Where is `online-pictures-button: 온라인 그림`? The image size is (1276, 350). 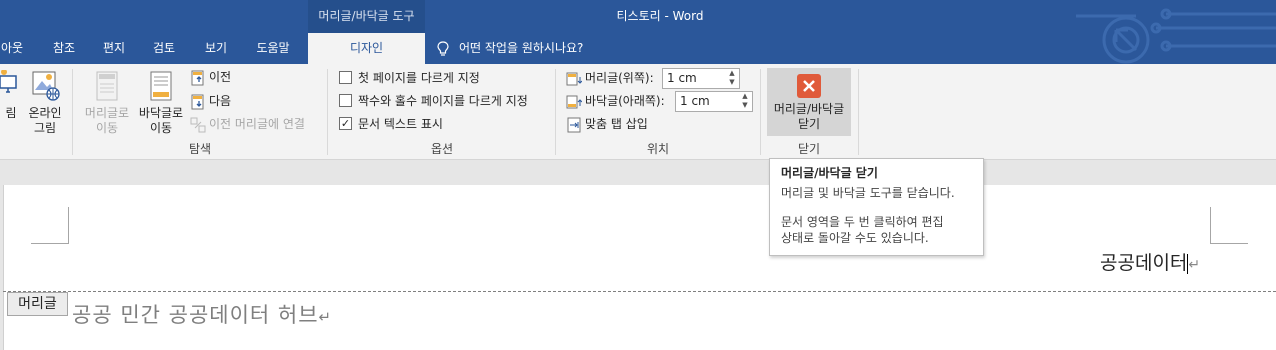 online-pictures-button: 온라인 그림 is located at coordinates (45, 103).